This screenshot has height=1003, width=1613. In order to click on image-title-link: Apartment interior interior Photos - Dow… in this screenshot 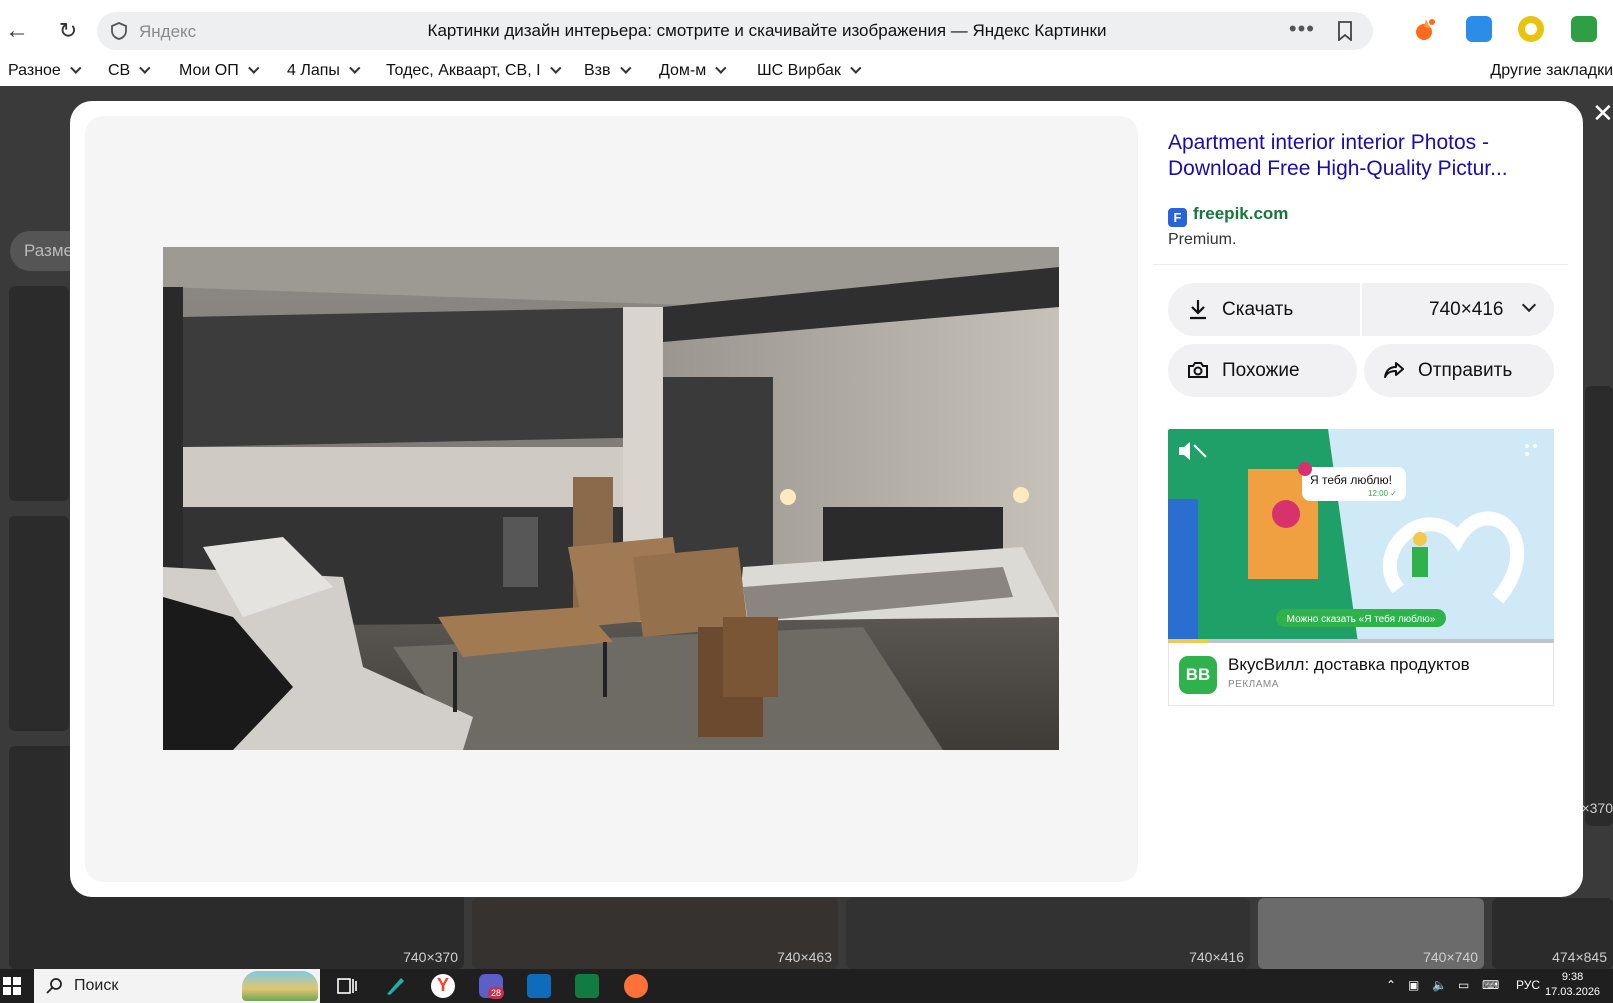, I will do `click(1363, 156)`.